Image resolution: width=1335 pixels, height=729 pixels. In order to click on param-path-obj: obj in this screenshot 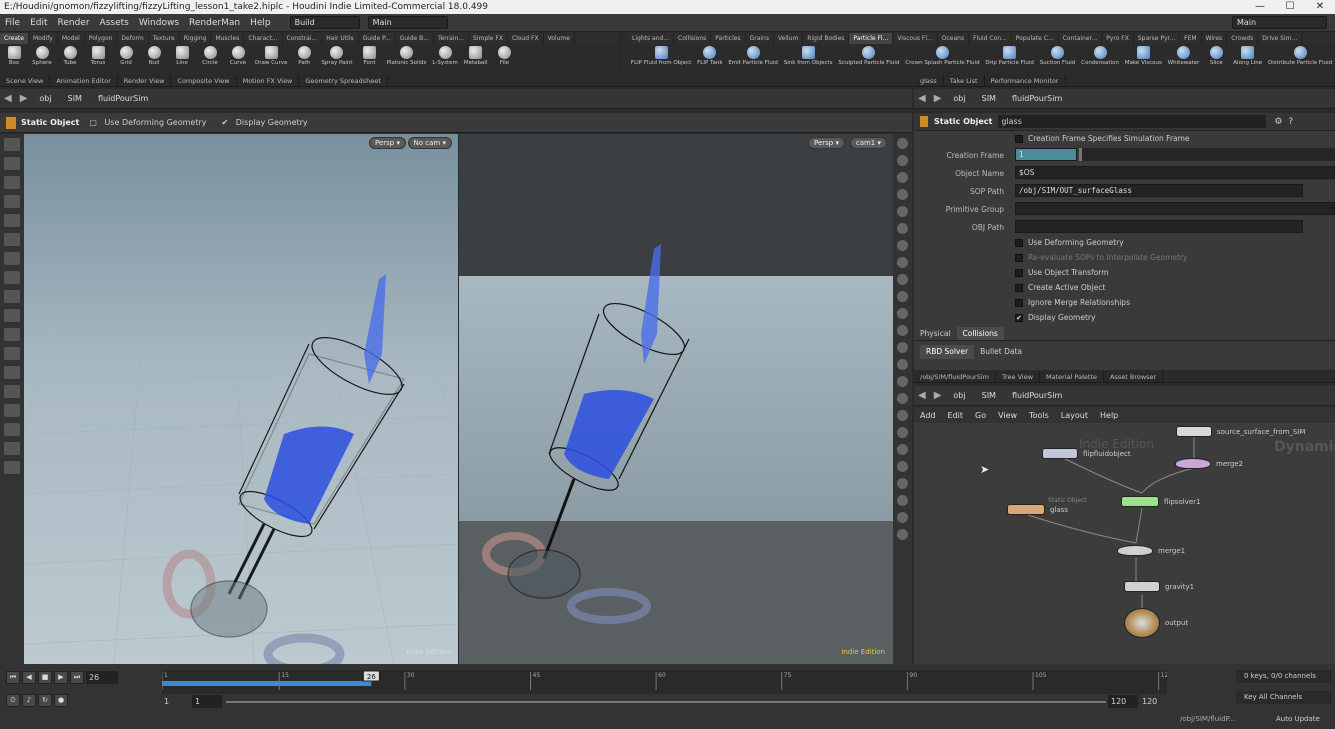, I will do `click(959, 98)`.